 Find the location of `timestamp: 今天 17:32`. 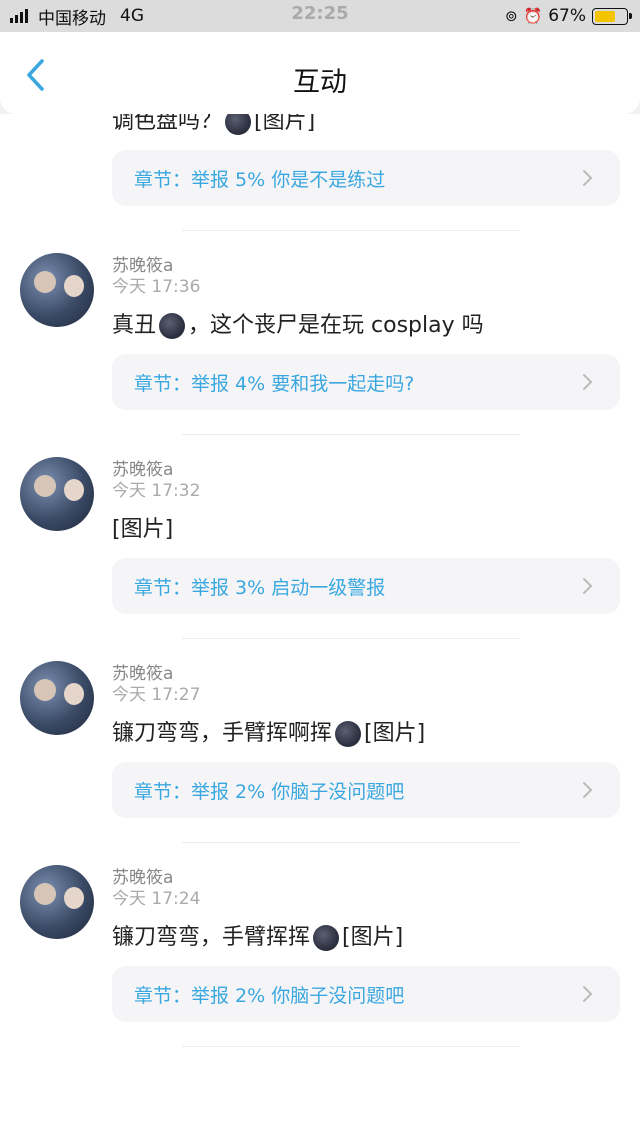

timestamp: 今天 17:32 is located at coordinates (156, 491).